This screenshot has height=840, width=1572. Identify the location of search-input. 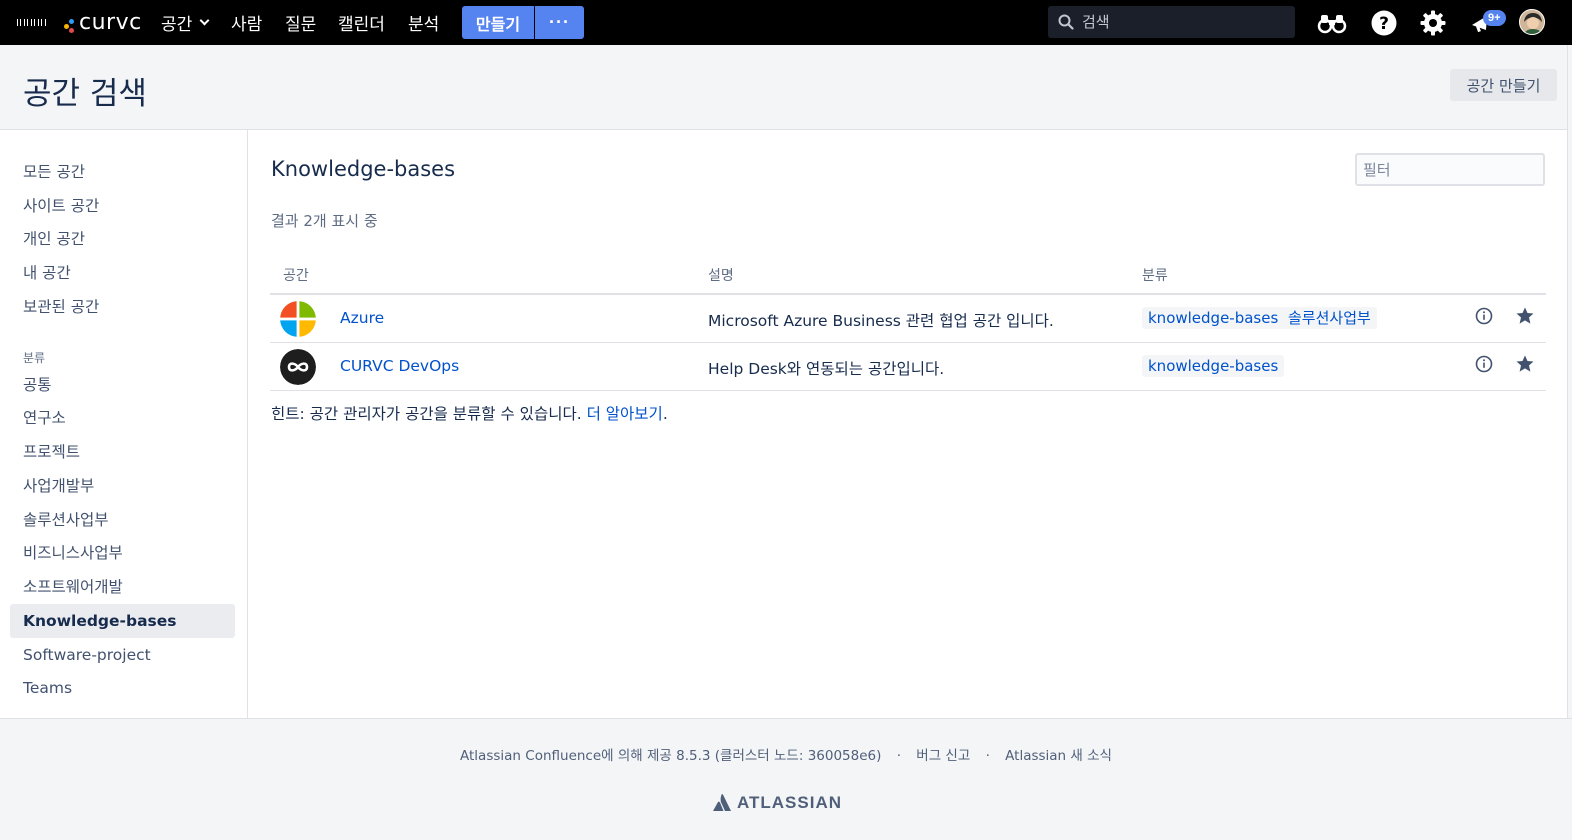
(1177, 22).